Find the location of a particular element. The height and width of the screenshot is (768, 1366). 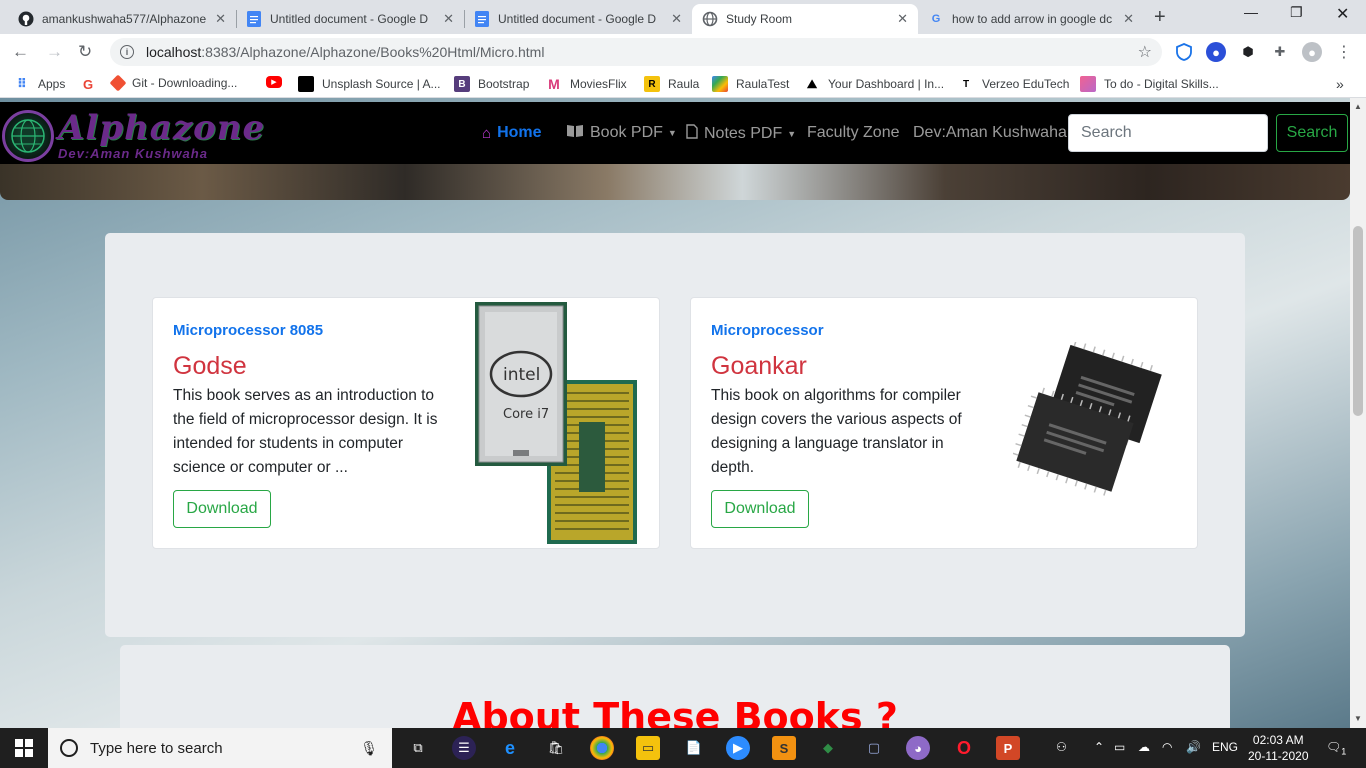

maximize-icon: ❐ is located at coordinates (1296, 12).